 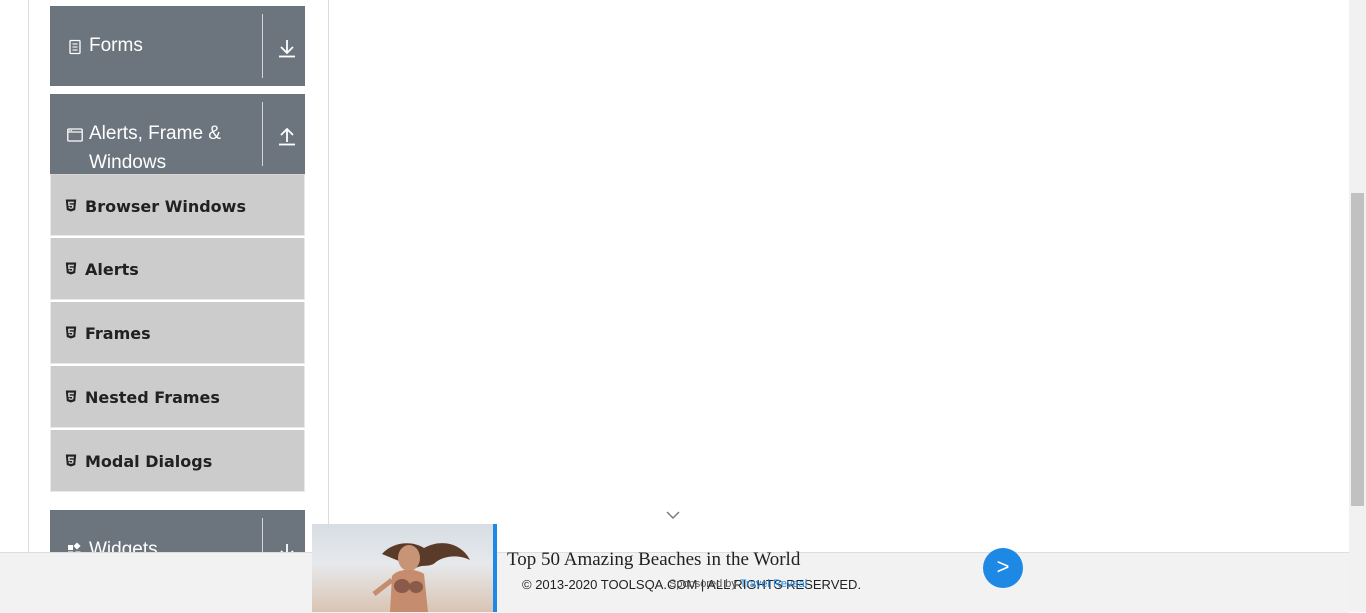 What do you see at coordinates (128, 162) in the screenshot?
I see `group-title-alerts-line2: Windows` at bounding box center [128, 162].